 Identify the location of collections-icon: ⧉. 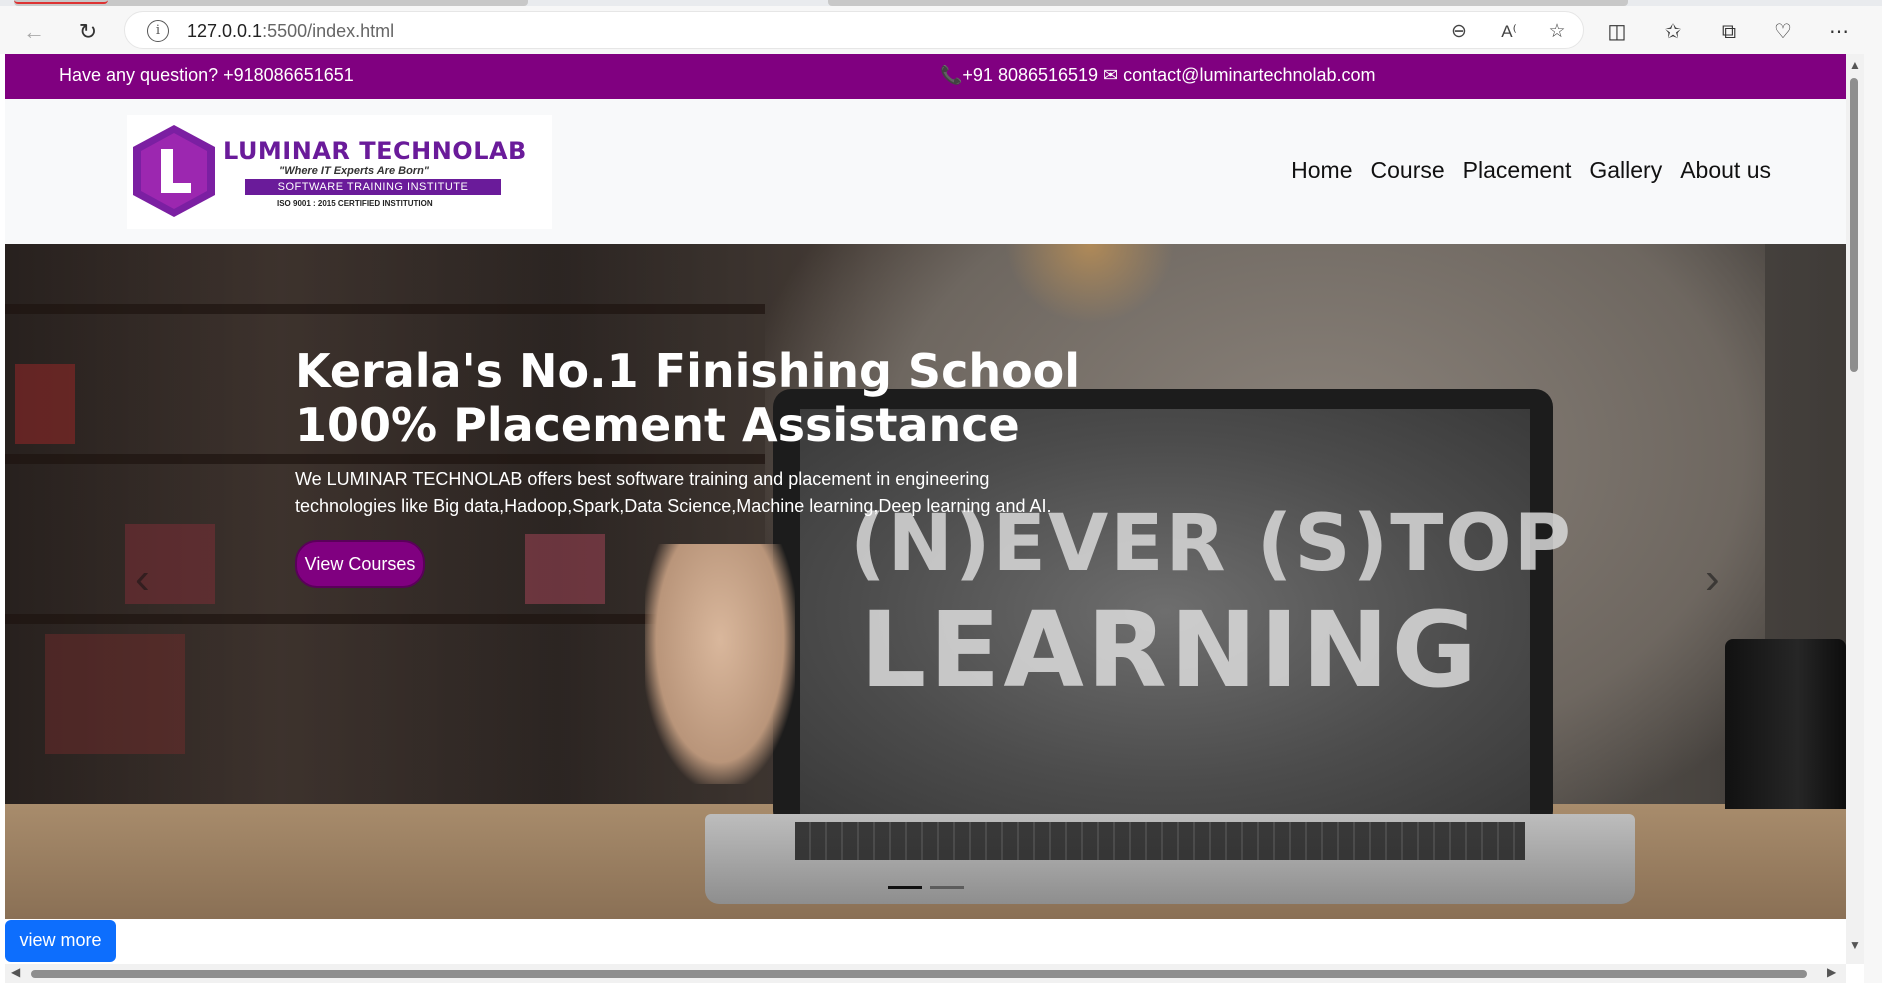
(1729, 32).